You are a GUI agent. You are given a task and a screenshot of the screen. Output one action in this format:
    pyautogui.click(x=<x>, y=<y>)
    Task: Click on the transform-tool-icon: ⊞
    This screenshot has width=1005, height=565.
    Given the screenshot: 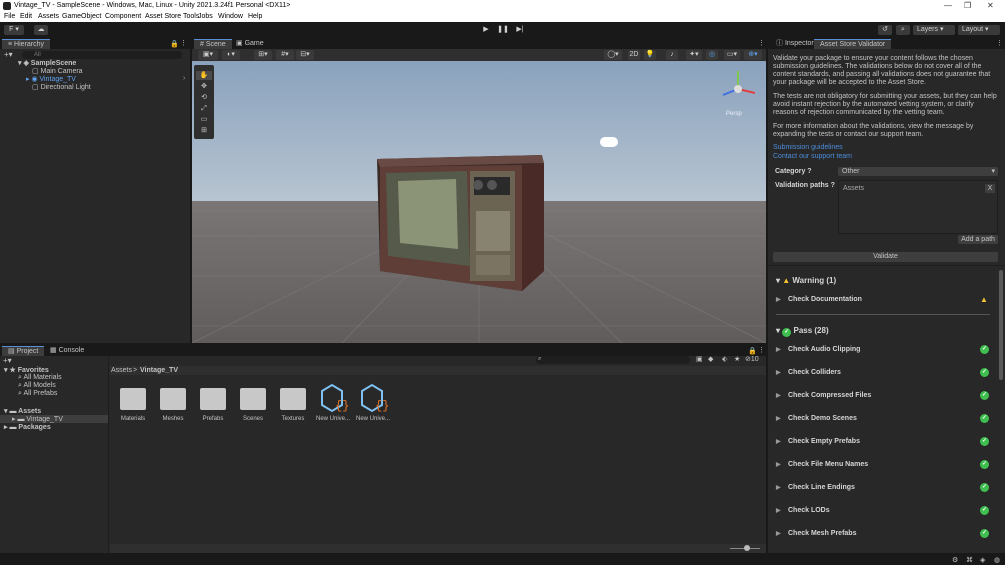 What is the action you would take?
    pyautogui.click(x=204, y=130)
    